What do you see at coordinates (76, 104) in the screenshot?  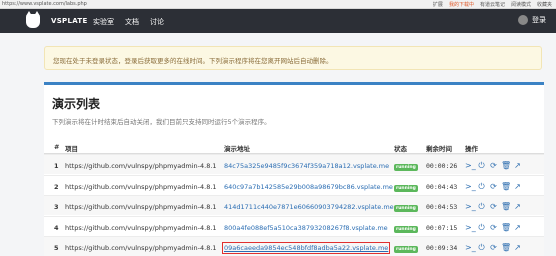 I see `page-title: 演示列表` at bounding box center [76, 104].